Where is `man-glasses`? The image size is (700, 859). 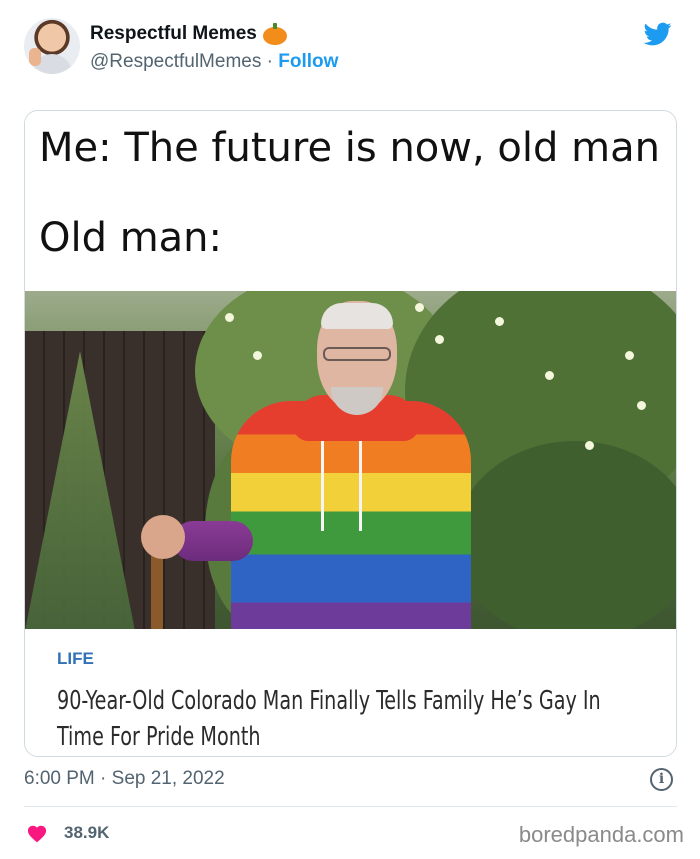 man-glasses is located at coordinates (357, 354).